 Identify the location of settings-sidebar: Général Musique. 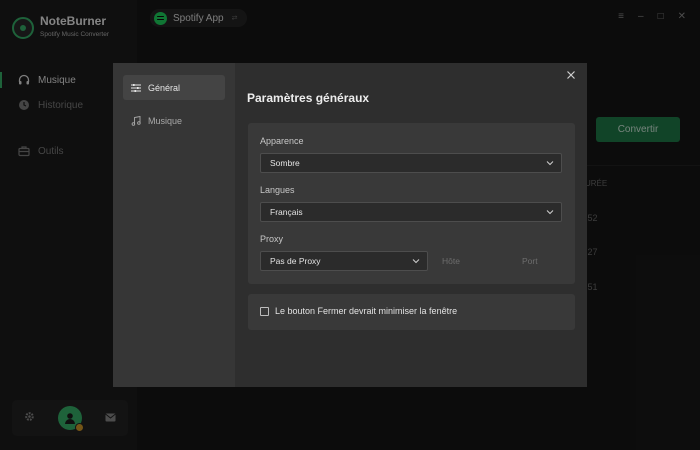
(174, 225).